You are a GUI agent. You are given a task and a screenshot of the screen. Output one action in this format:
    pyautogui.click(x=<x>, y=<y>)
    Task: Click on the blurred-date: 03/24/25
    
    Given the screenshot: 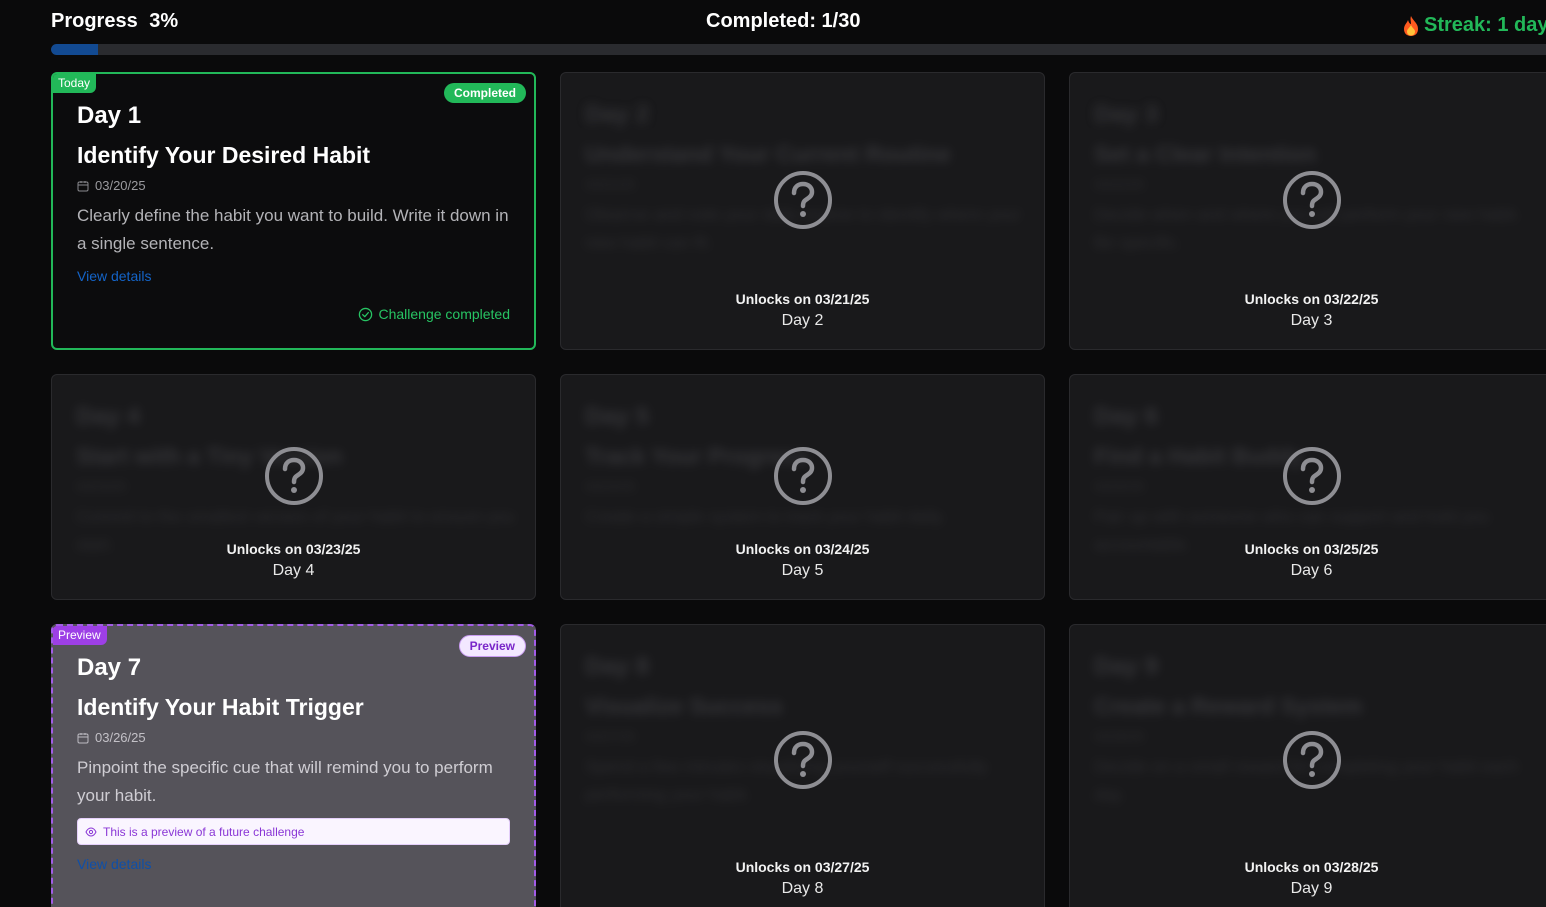 What is the action you would take?
    pyautogui.click(x=610, y=486)
    